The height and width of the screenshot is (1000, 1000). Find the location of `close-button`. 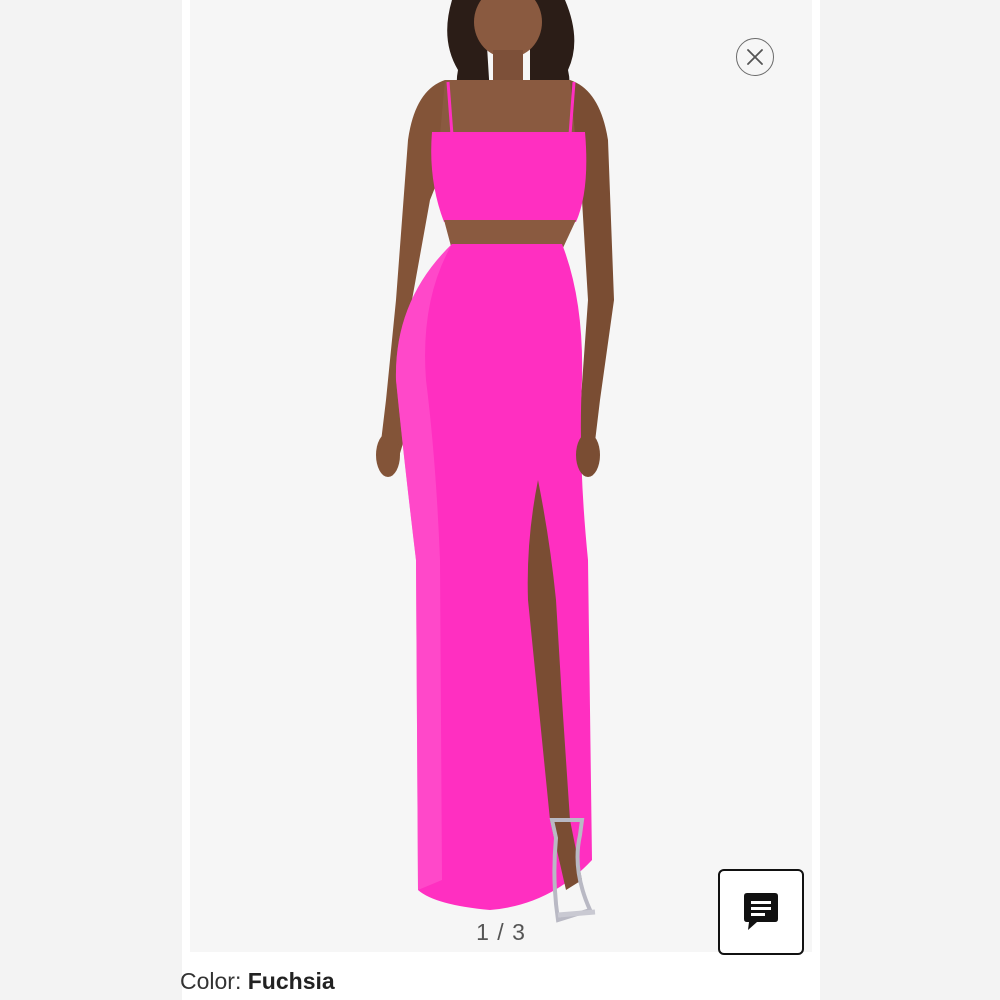

close-button is located at coordinates (755, 57).